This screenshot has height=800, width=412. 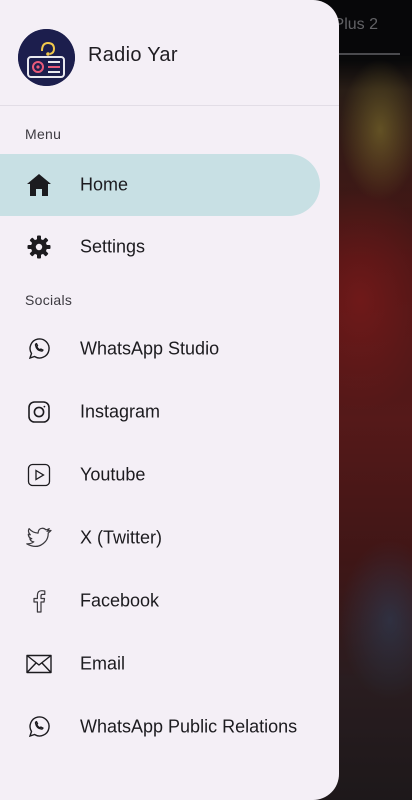 I want to click on nav-item-facebook: Facebook, so click(x=160, y=601).